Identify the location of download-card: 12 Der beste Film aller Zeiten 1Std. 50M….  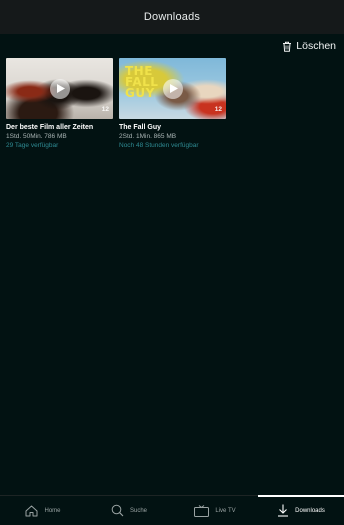
(59, 104).